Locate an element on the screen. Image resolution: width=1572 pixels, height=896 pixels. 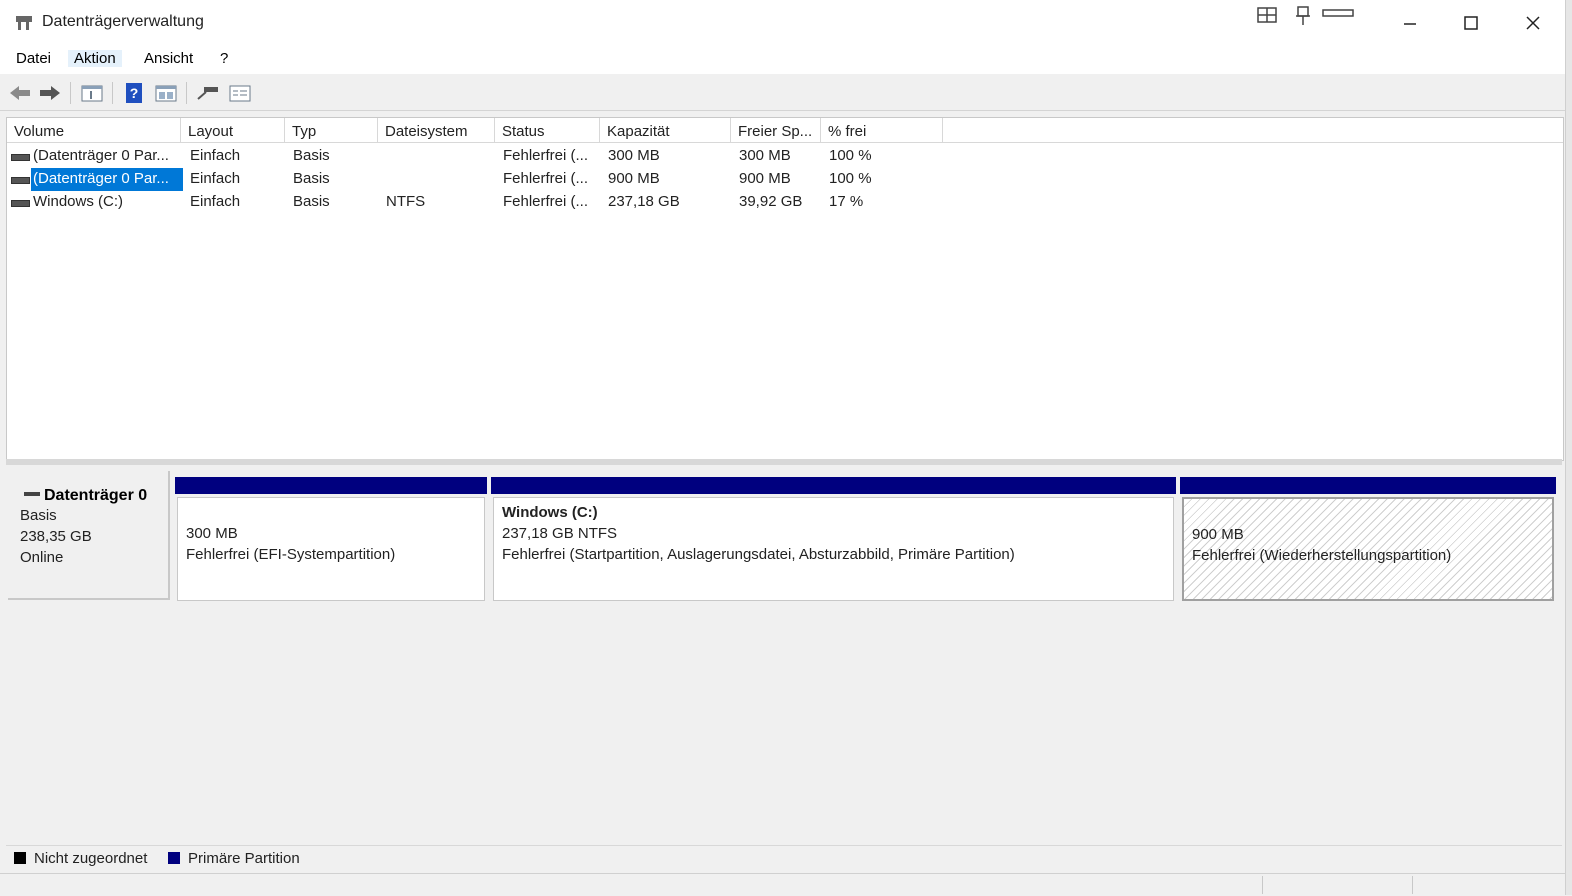
help-icon: ? is located at coordinates (134, 93).